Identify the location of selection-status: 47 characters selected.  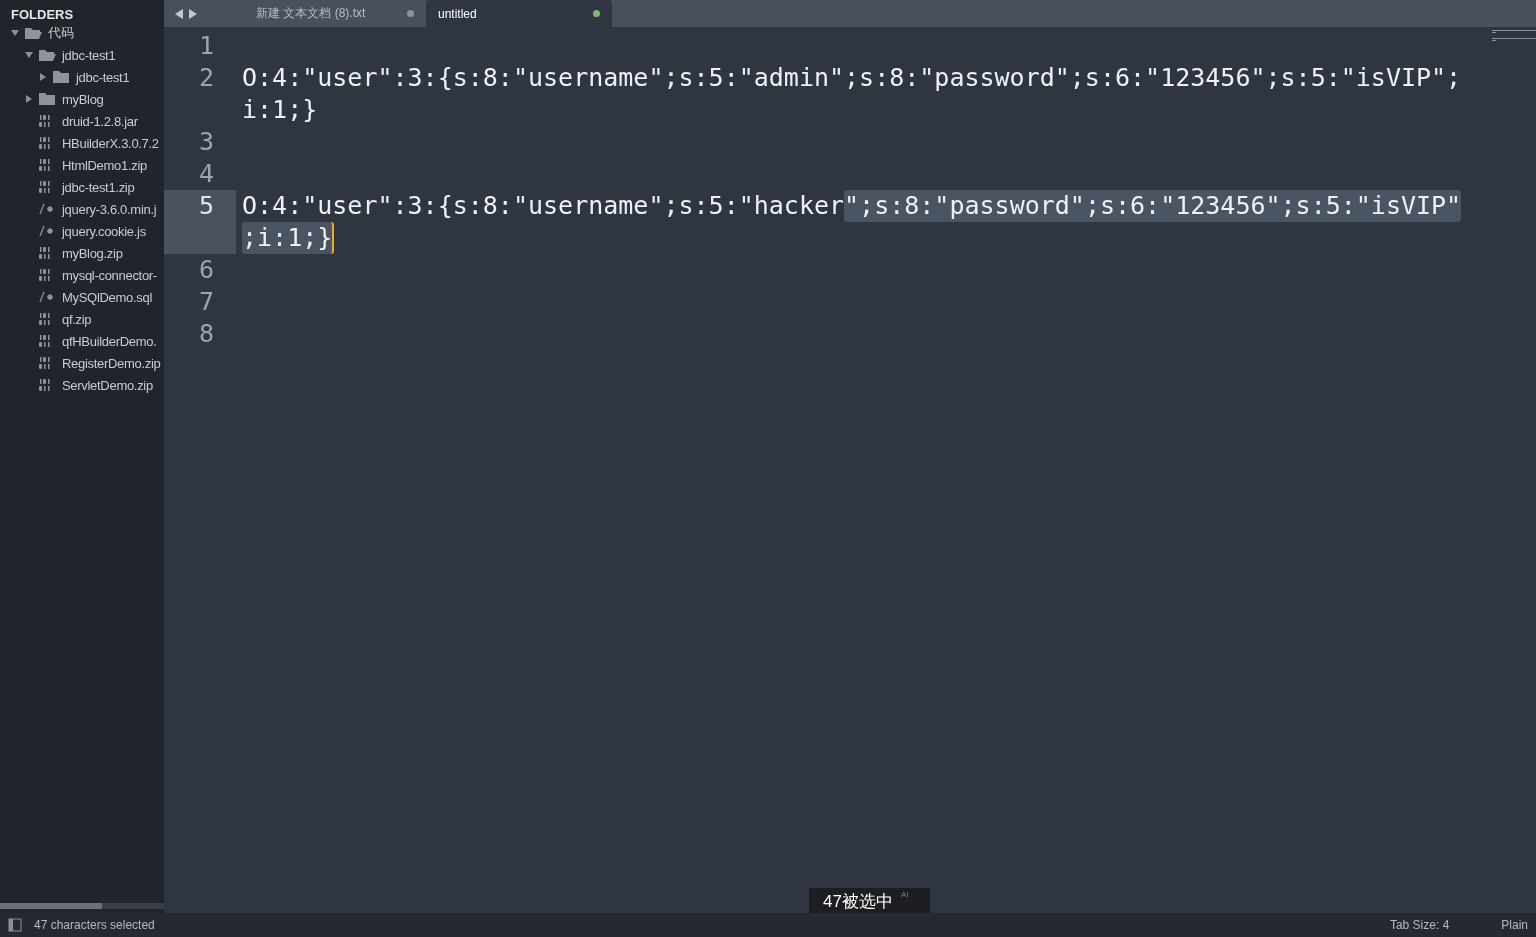
(94, 925).